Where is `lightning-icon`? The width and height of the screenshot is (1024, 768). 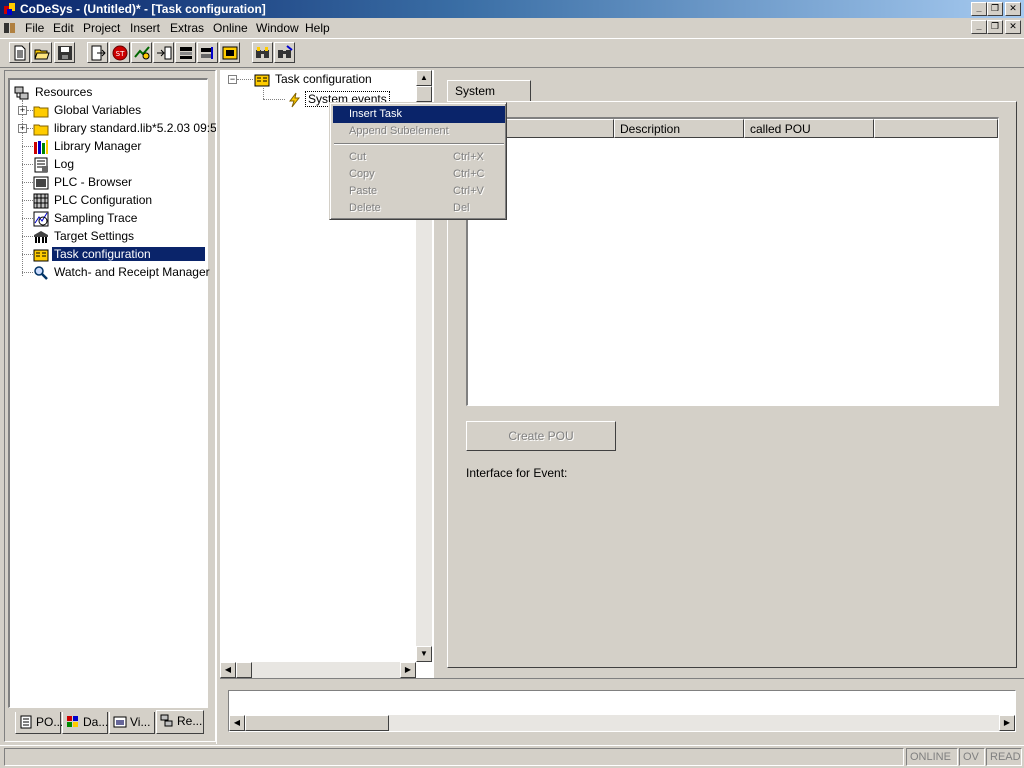
lightning-icon is located at coordinates (295, 100).